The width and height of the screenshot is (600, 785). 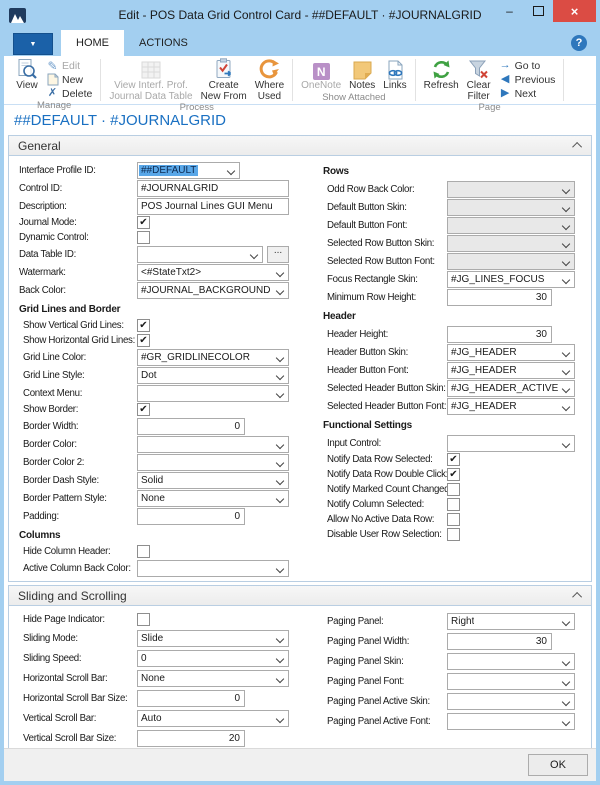 What do you see at coordinates (511, 370) in the screenshot?
I see `header-button-font-combo: #JG_HEADER` at bounding box center [511, 370].